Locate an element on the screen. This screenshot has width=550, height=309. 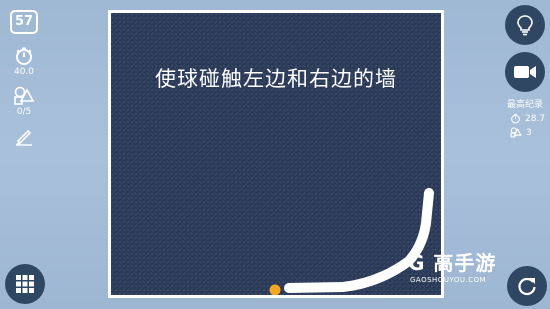
lightbulb-icon is located at coordinates (525, 25).